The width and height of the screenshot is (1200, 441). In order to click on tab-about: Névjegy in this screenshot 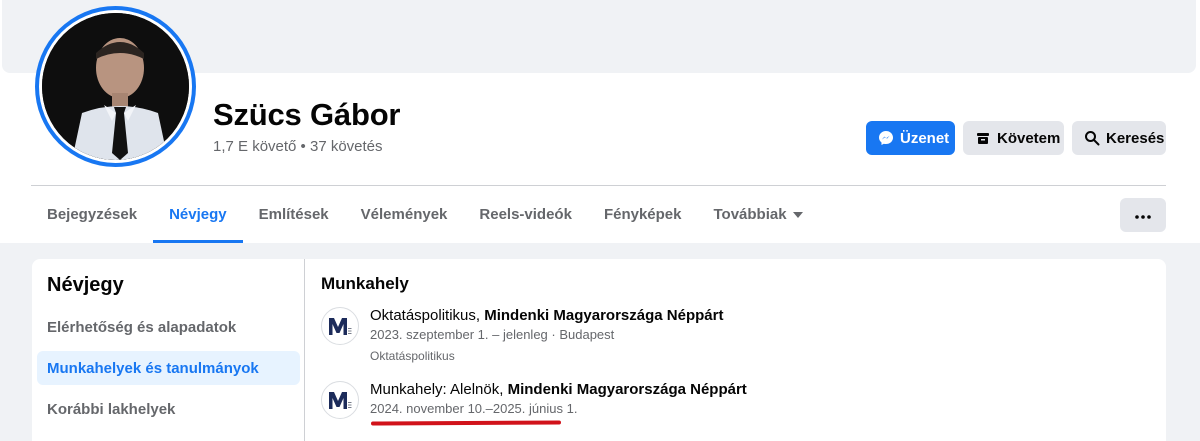, I will do `click(198, 214)`.